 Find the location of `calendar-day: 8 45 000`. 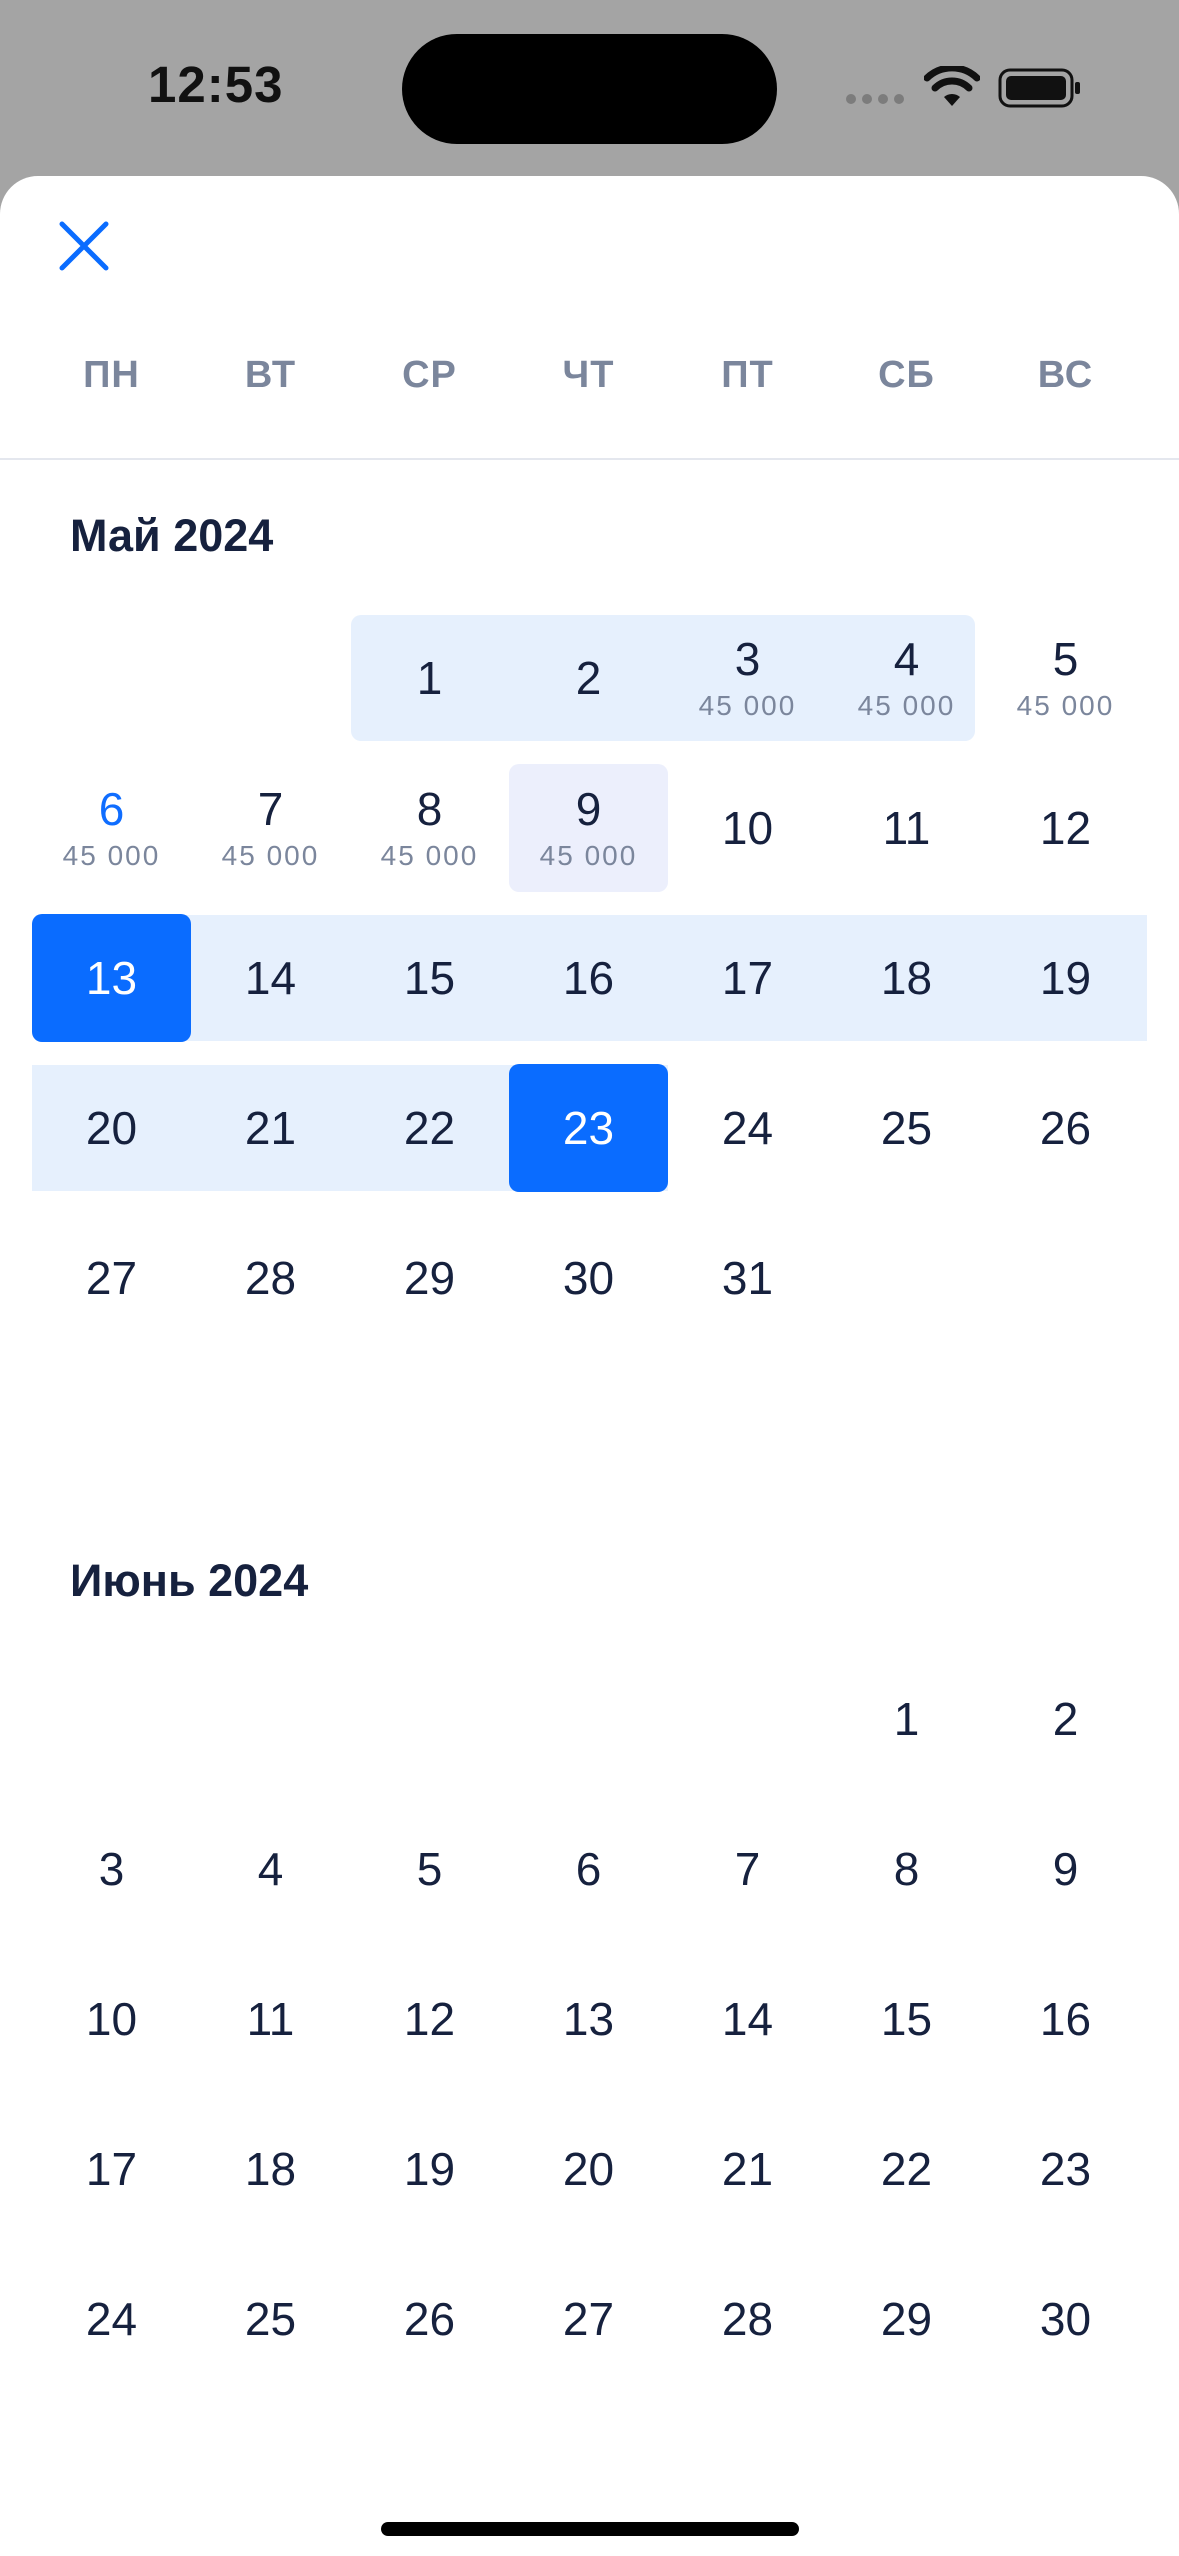

calendar-day: 8 45 000 is located at coordinates (429, 828).